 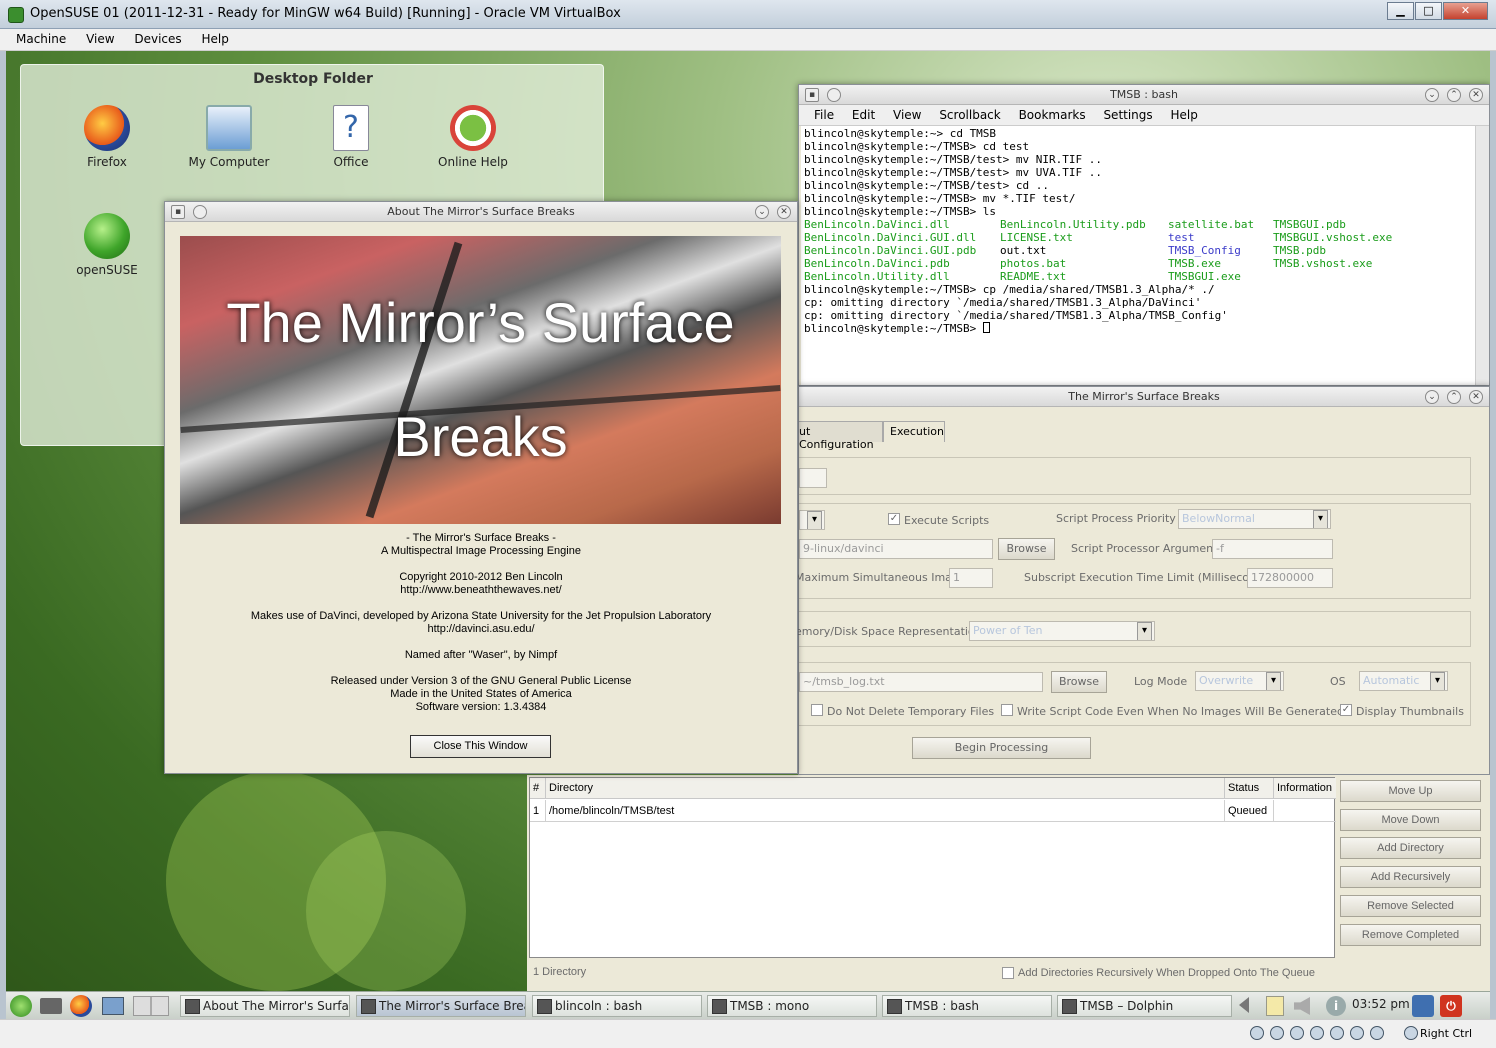 What do you see at coordinates (480, 746) in the screenshot?
I see `close-window-button: Close This Window` at bounding box center [480, 746].